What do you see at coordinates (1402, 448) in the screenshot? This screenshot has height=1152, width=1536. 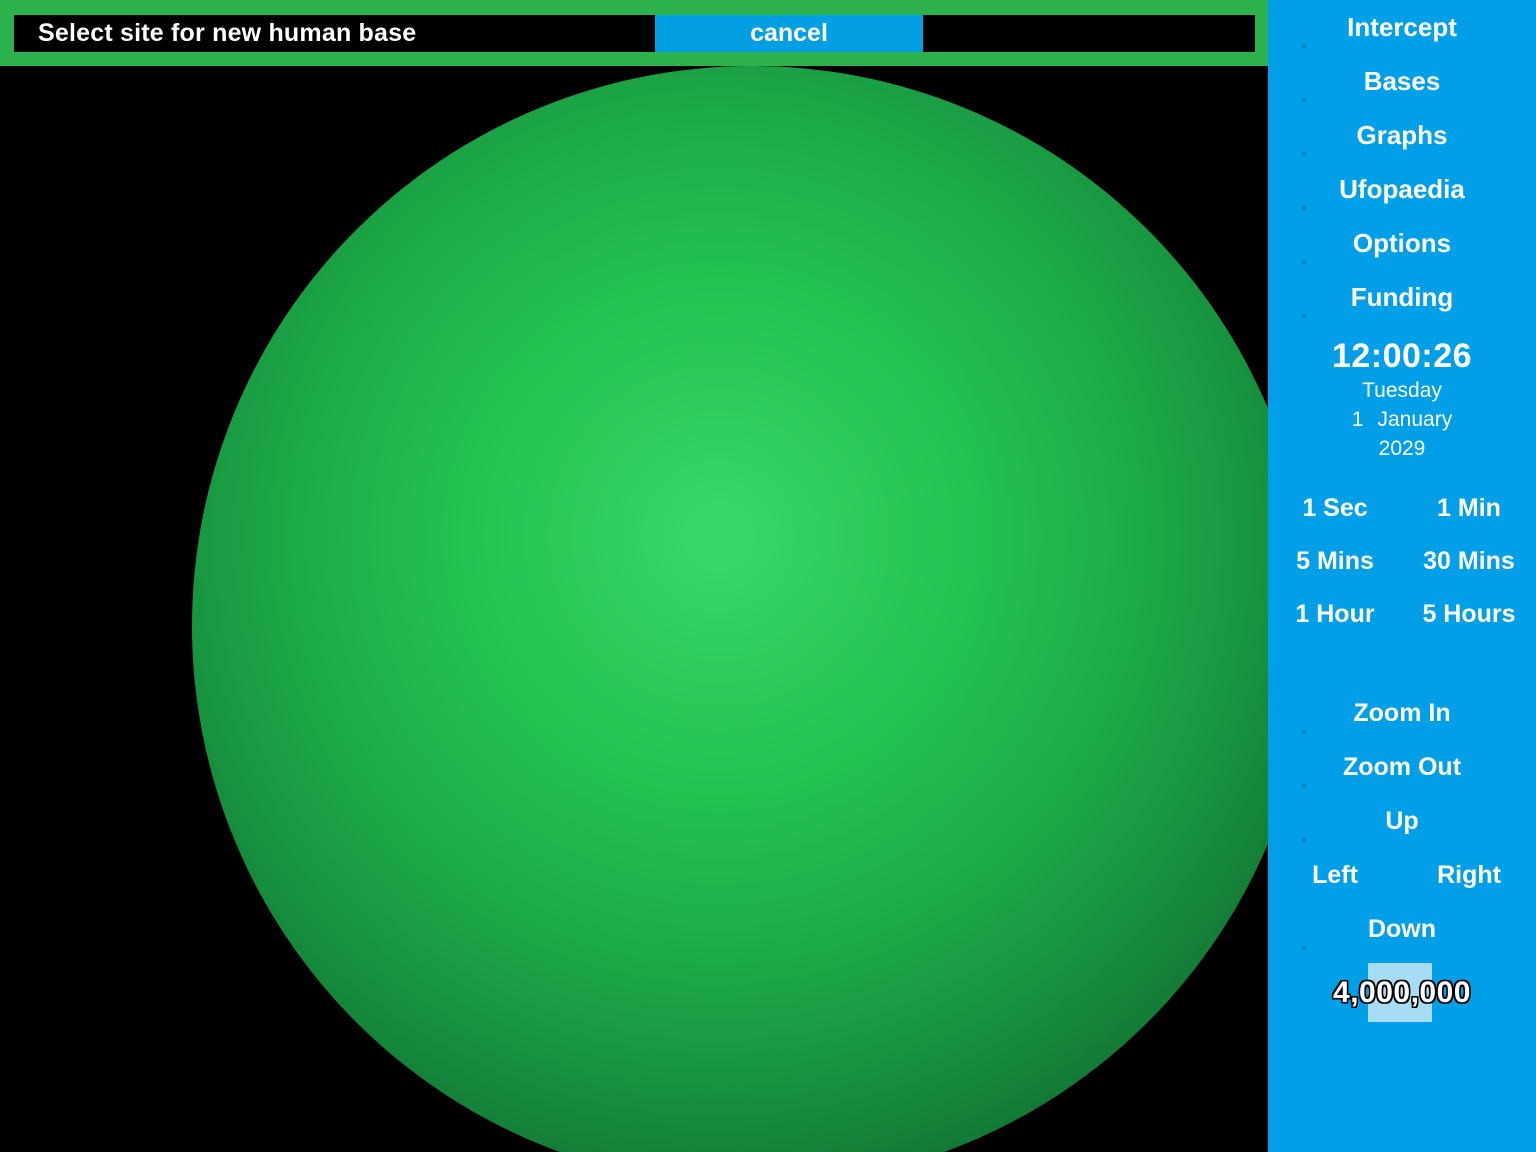 I see `clock-year: 2029` at bounding box center [1402, 448].